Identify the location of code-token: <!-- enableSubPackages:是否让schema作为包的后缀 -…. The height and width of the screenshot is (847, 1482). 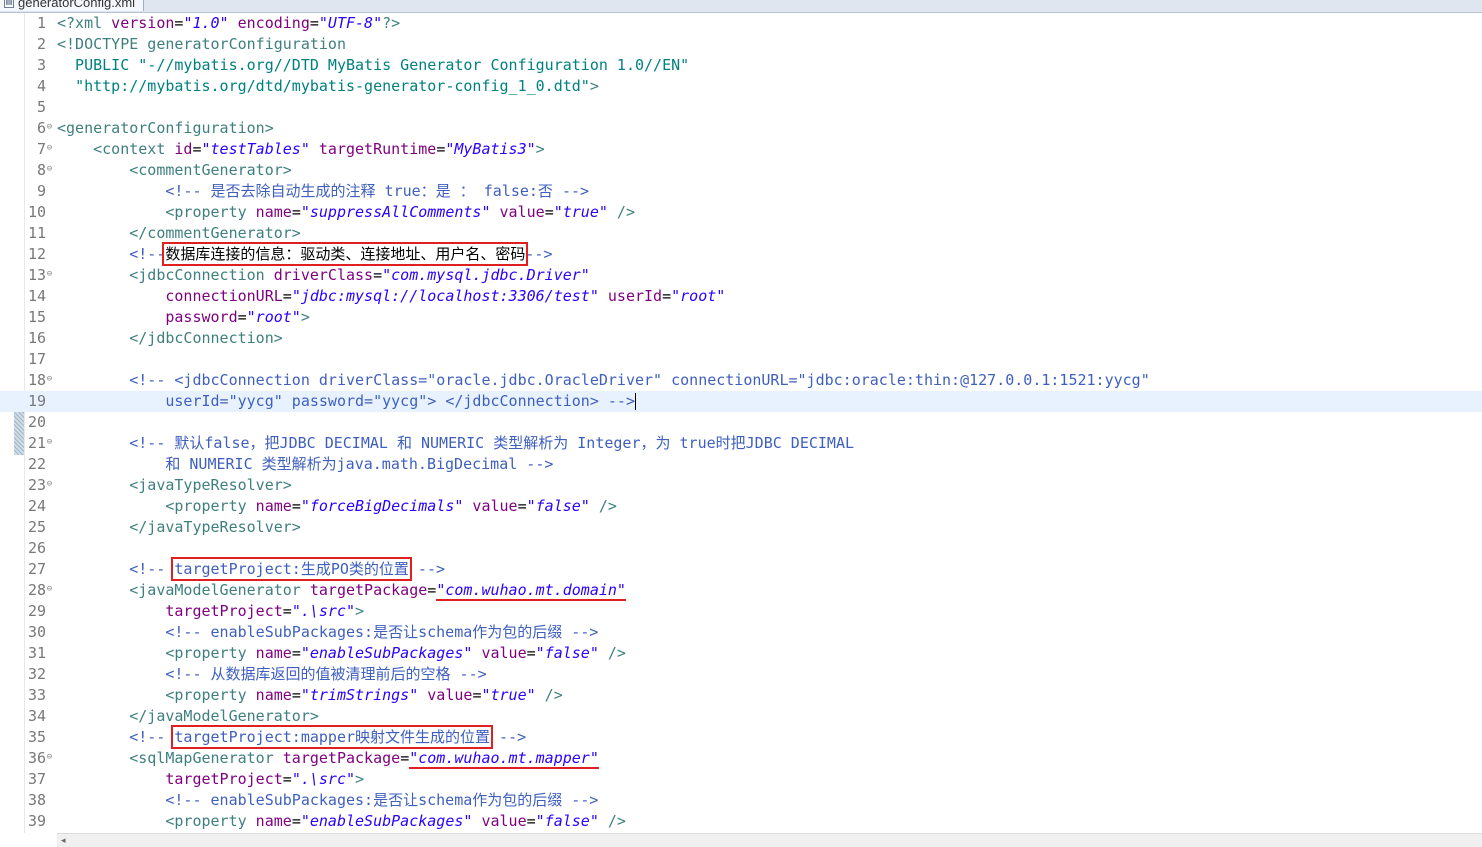
(382, 632).